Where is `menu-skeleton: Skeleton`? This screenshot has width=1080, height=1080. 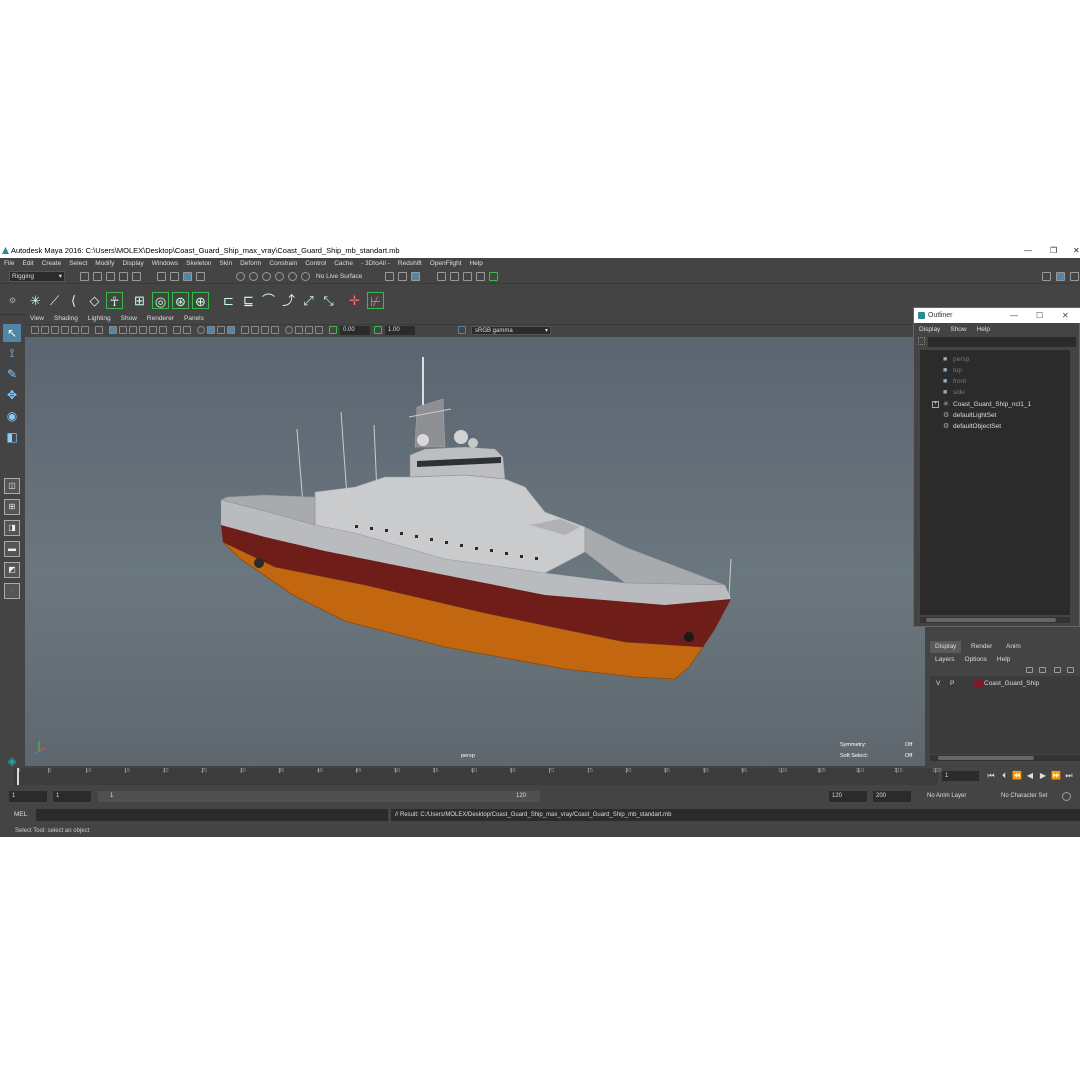 menu-skeleton: Skeleton is located at coordinates (198, 264).